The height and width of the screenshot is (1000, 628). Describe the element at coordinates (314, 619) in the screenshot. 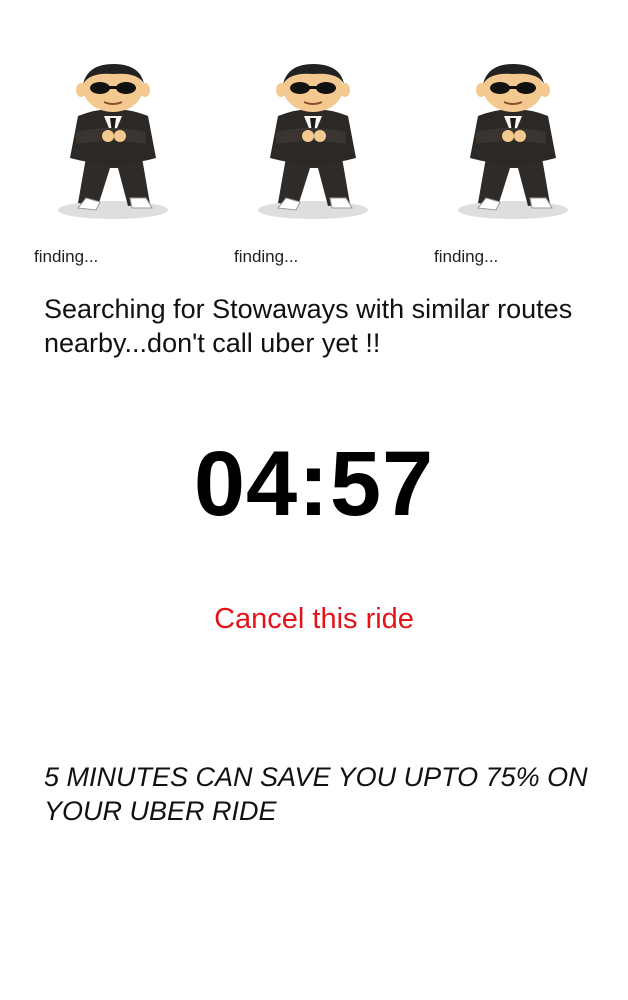

I see `cancel-ride-button: Cancel this ride` at that location.